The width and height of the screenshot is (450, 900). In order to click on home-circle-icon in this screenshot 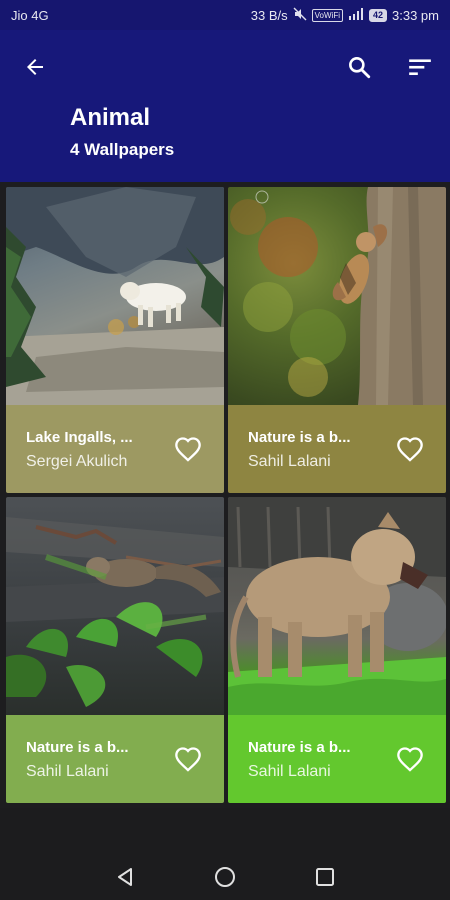, I will do `click(225, 877)`.